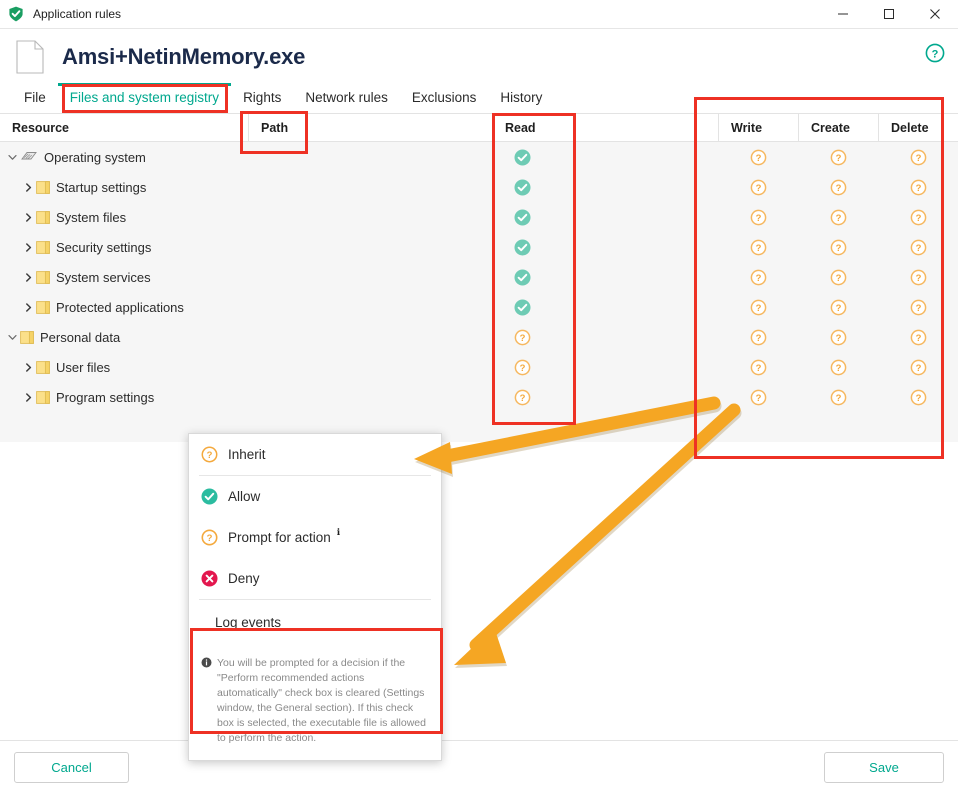  Describe the element at coordinates (315, 578) in the screenshot. I see `menu-item-deny: Deny` at that location.